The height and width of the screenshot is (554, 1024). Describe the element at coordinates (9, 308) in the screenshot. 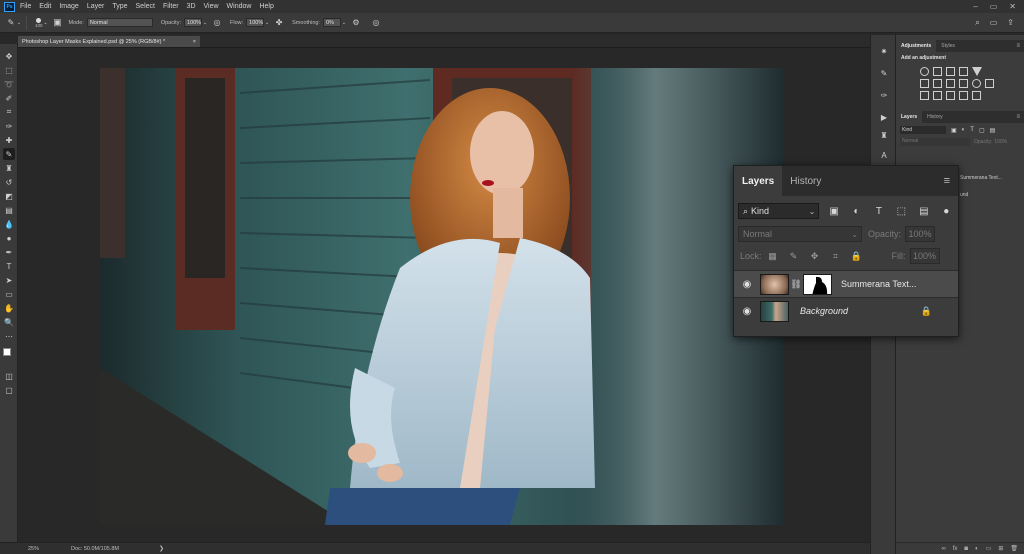

I see `hand-tool-icon: ✋` at that location.